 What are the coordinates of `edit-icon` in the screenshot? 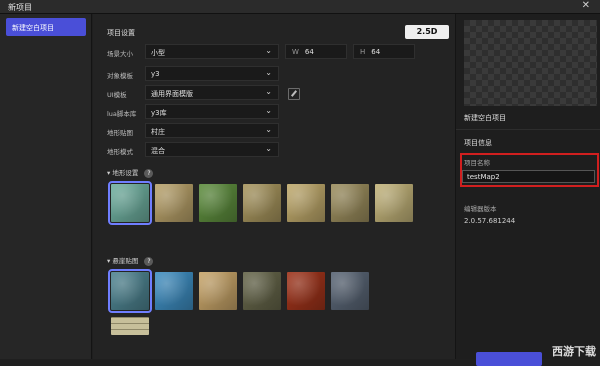 It's located at (294, 94).